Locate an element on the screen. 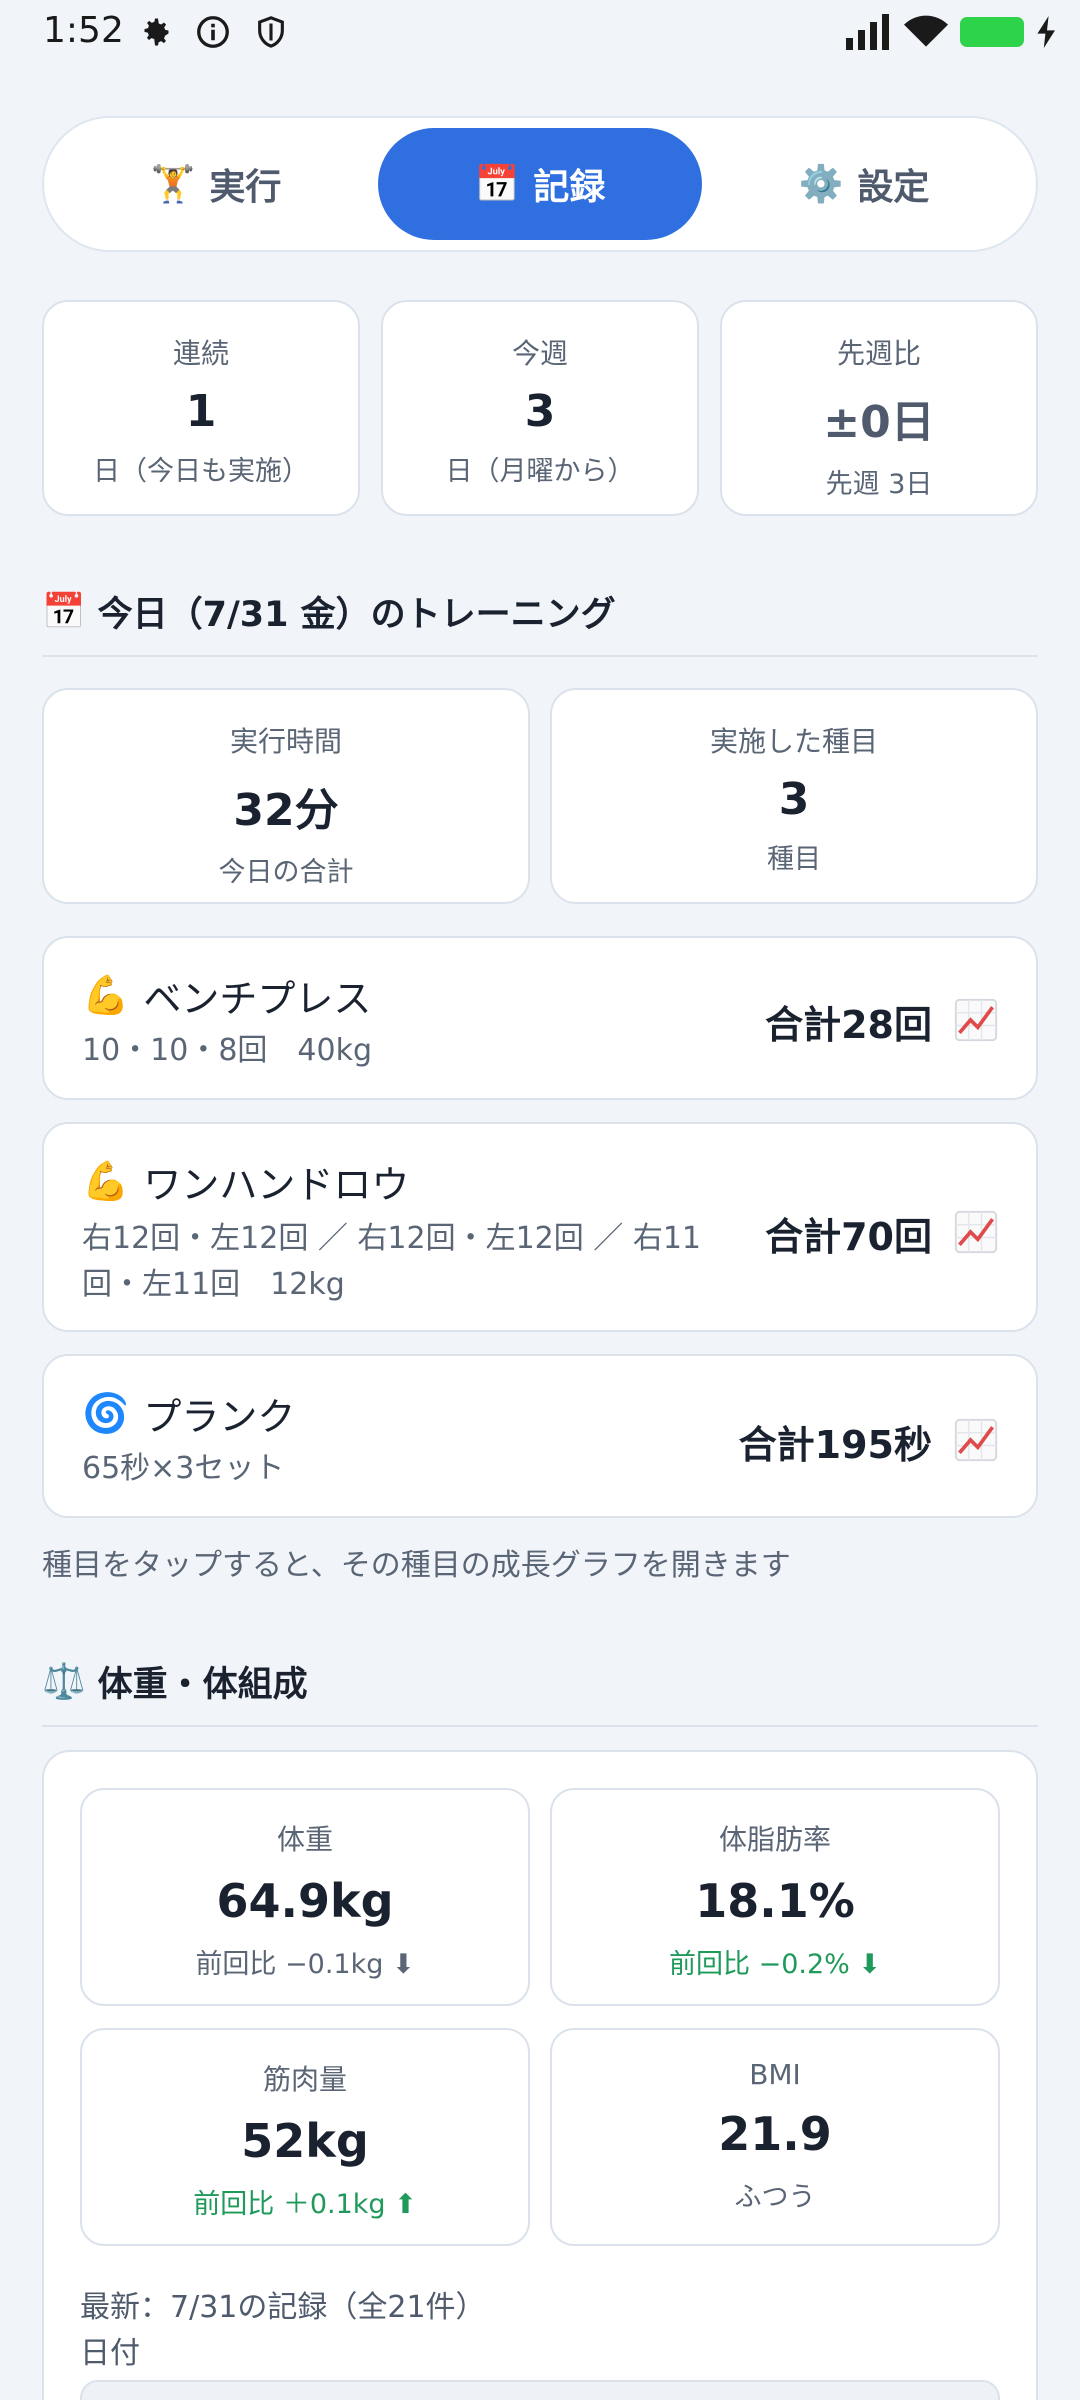 Image resolution: width=1080 pixels, height=2400 pixels. compare-label: 先週比 is located at coordinates (878, 353).